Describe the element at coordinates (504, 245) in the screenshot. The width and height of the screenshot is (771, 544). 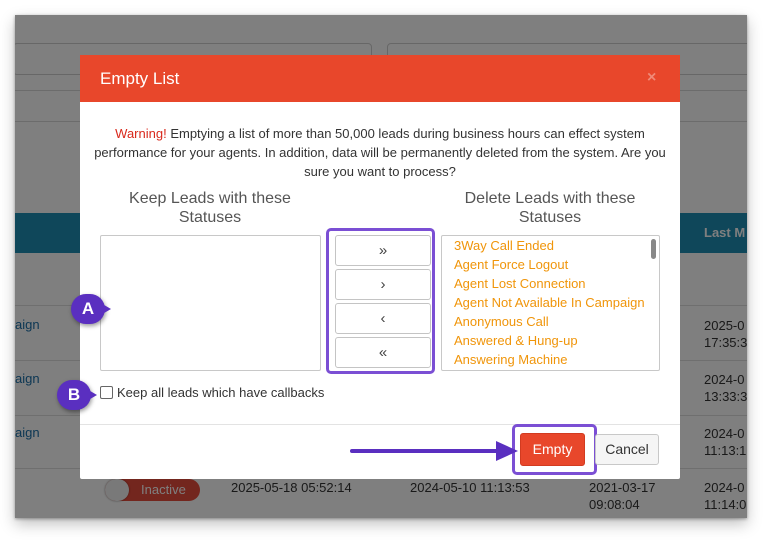
I see `list-item: 3Way Call Ended` at that location.